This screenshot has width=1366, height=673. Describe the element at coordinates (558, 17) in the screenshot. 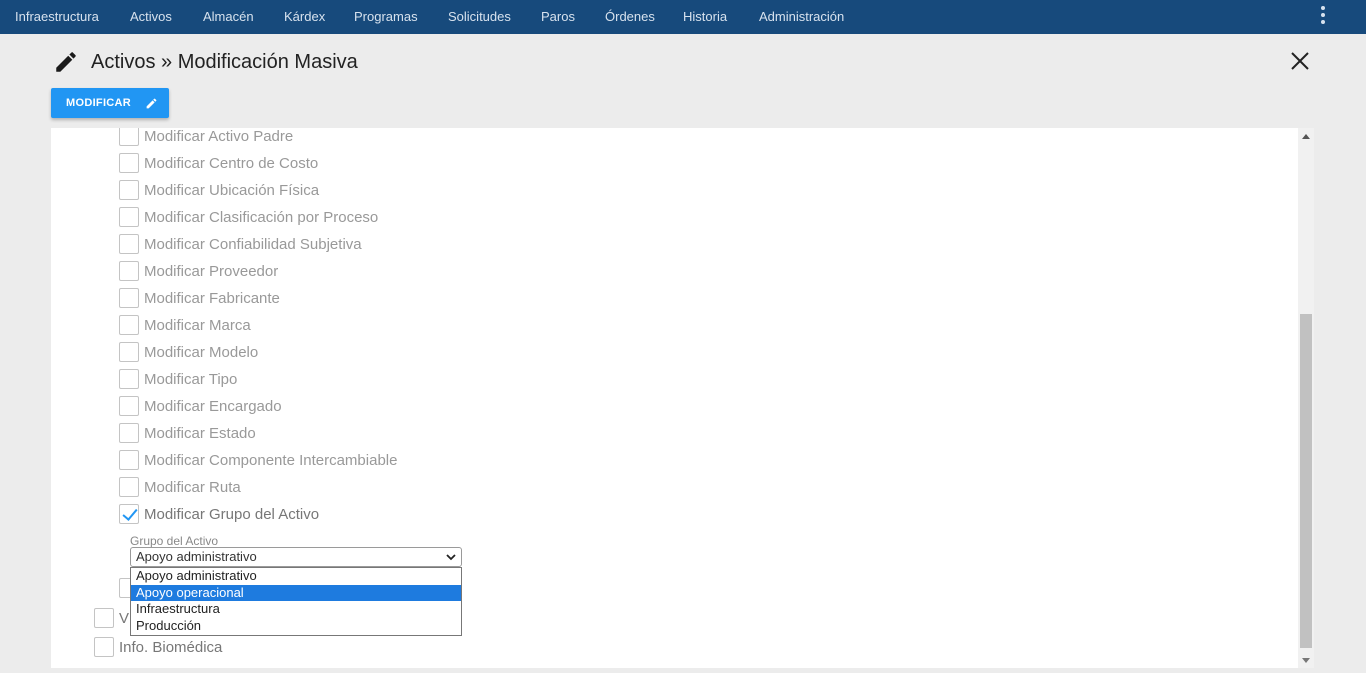

I see `nav-item-paros: Paros` at that location.